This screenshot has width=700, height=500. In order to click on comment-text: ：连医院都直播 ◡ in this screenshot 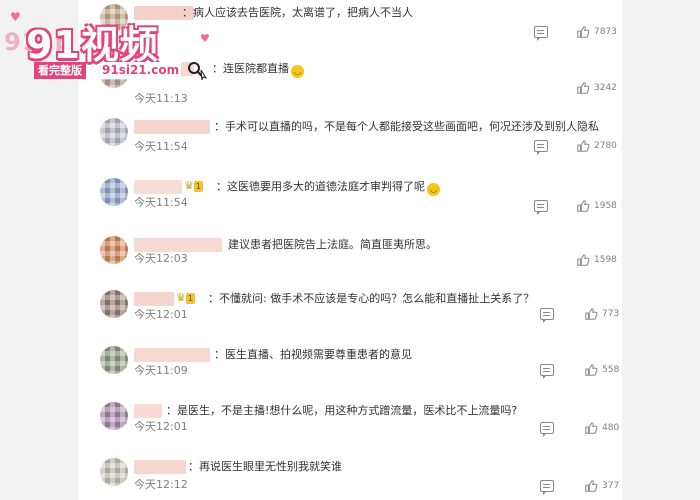, I will do `click(258, 70)`.